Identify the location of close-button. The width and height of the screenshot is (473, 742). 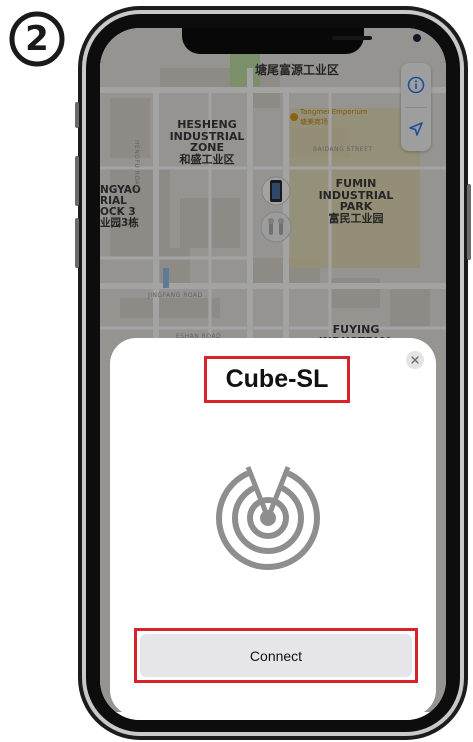
(415, 360).